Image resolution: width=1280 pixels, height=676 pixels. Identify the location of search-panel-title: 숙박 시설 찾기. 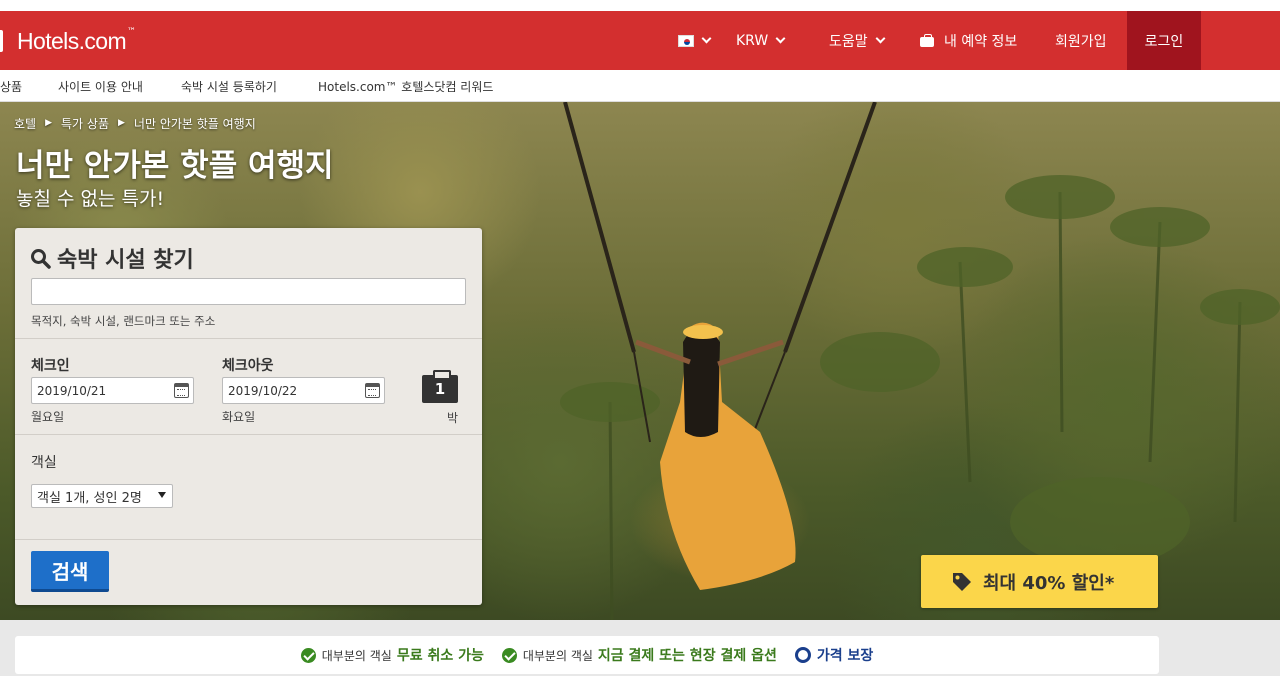
(112, 258).